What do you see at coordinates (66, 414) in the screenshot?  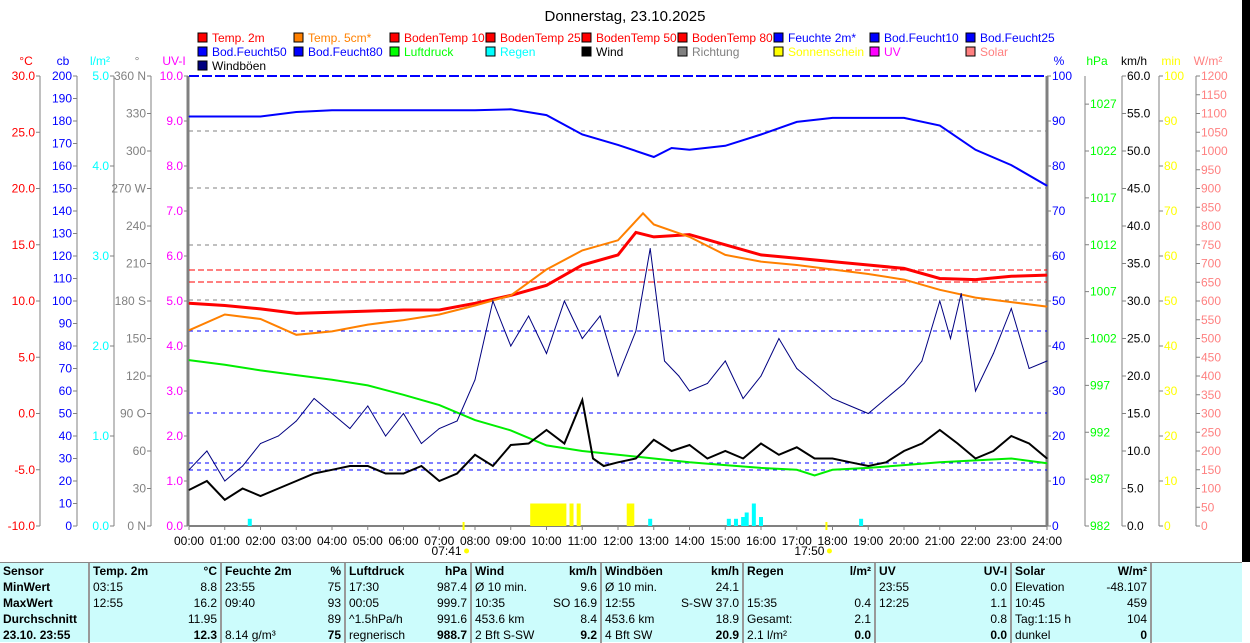 I see `axis-tick-label: 50` at bounding box center [66, 414].